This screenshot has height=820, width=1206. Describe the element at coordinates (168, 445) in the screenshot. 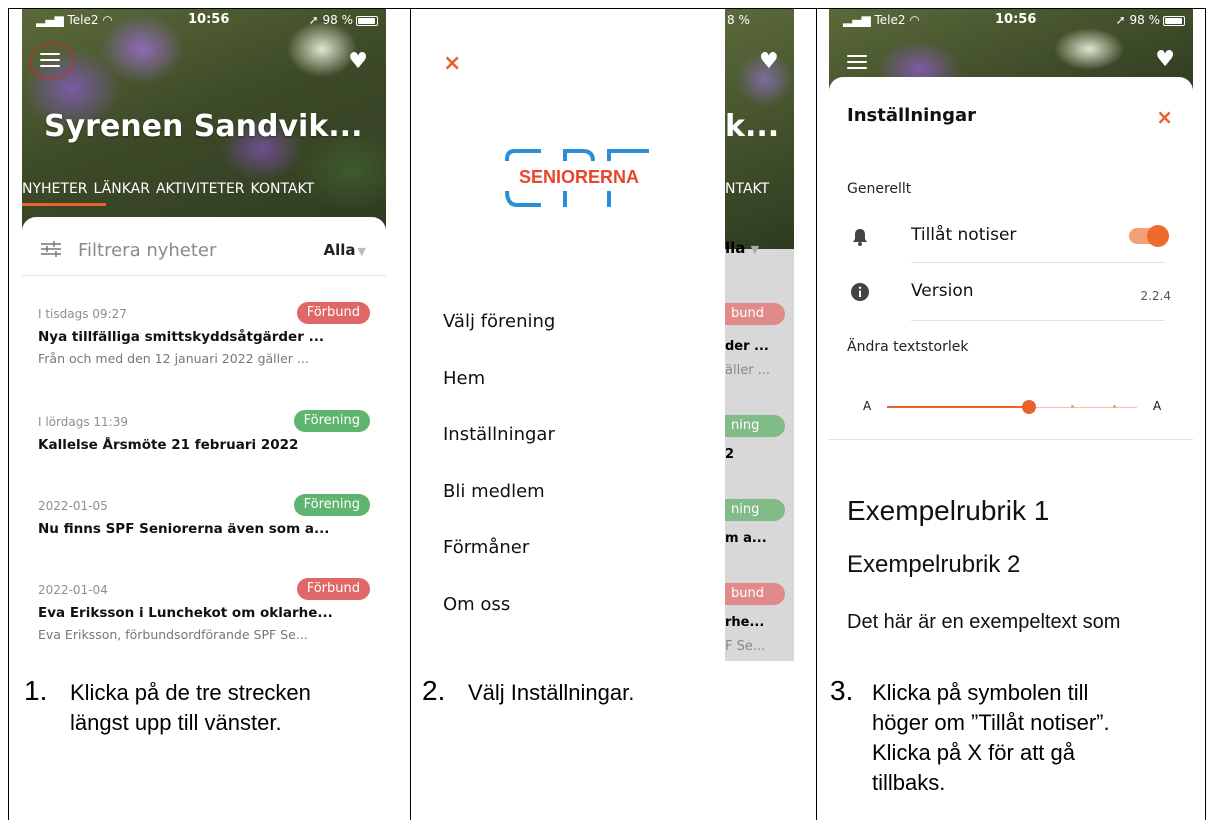

I see `news-title: Kallelse Årsmöte 21 februari 2022` at that location.